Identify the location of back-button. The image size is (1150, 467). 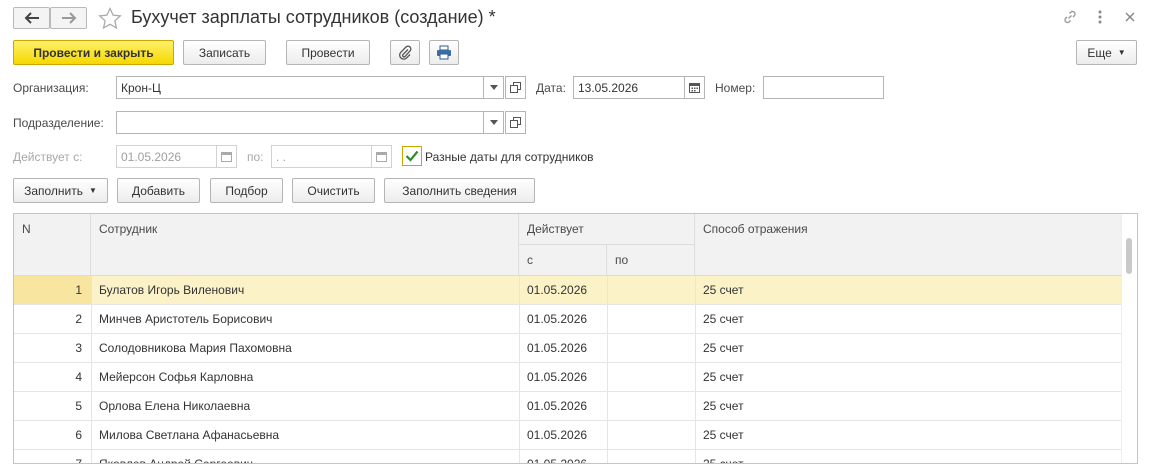
(31, 18).